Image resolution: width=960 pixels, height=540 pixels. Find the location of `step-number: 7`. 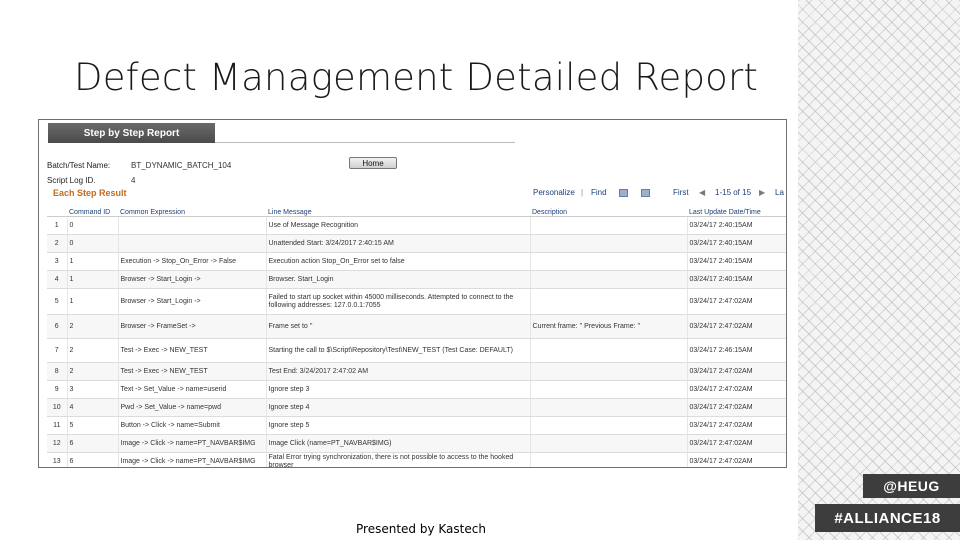

step-number: 7 is located at coordinates (57, 350).